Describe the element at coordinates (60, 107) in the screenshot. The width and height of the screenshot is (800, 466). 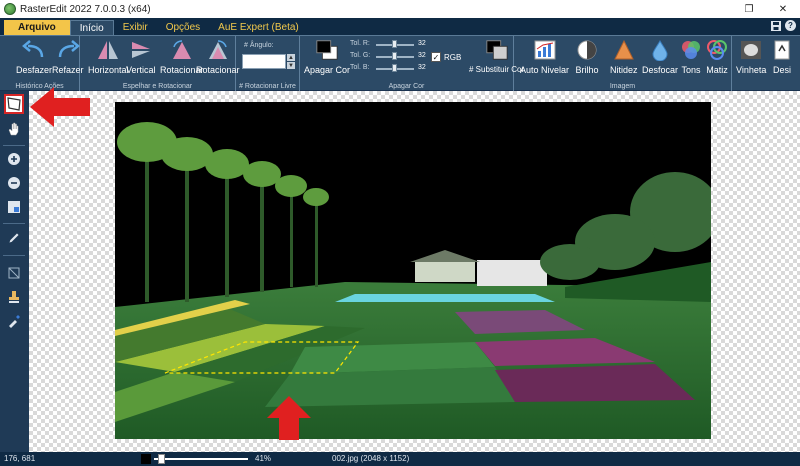
I see `red-arrow-left-annotation` at that location.